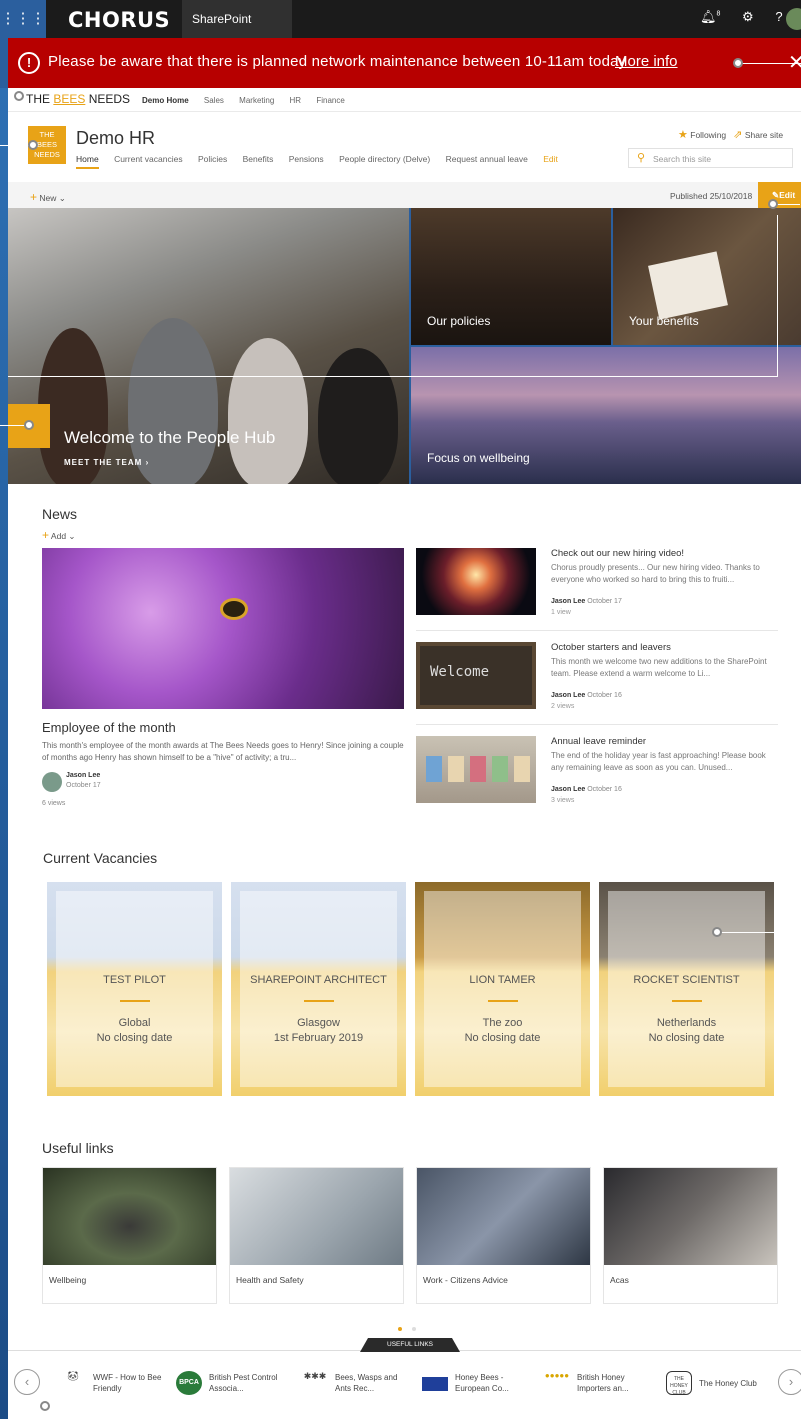 This screenshot has width=801, height=1419. I want to click on vacancy-card: TEST PILOT Global No closing date, so click(134, 989).